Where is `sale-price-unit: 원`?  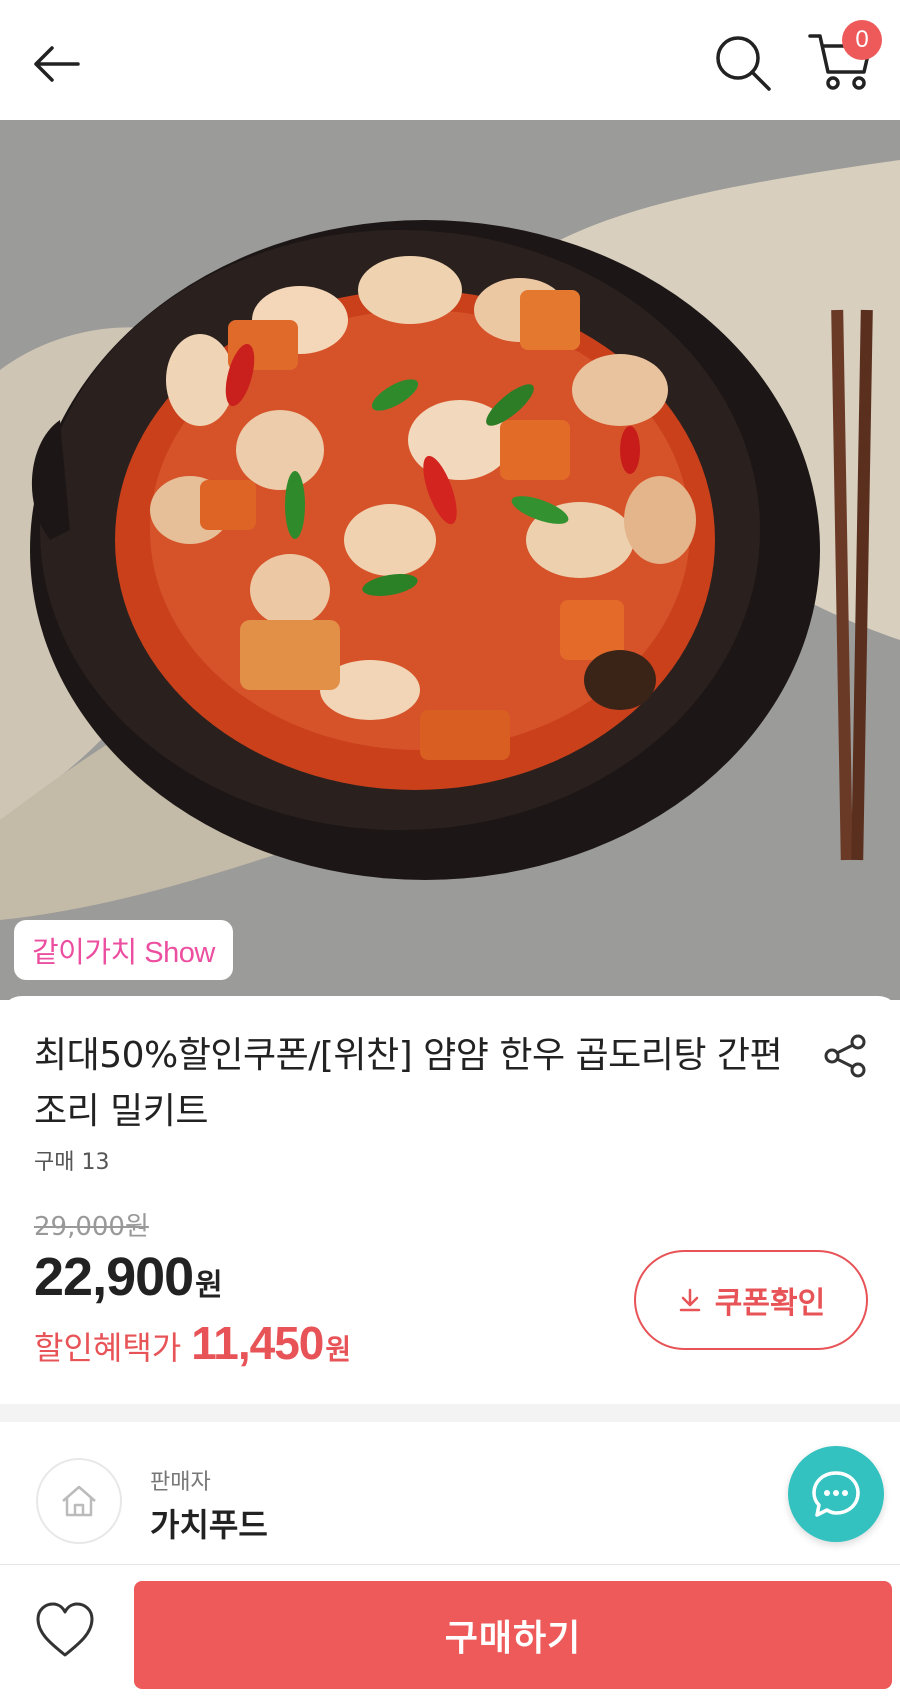
sale-price-unit: 원 is located at coordinates (209, 1285).